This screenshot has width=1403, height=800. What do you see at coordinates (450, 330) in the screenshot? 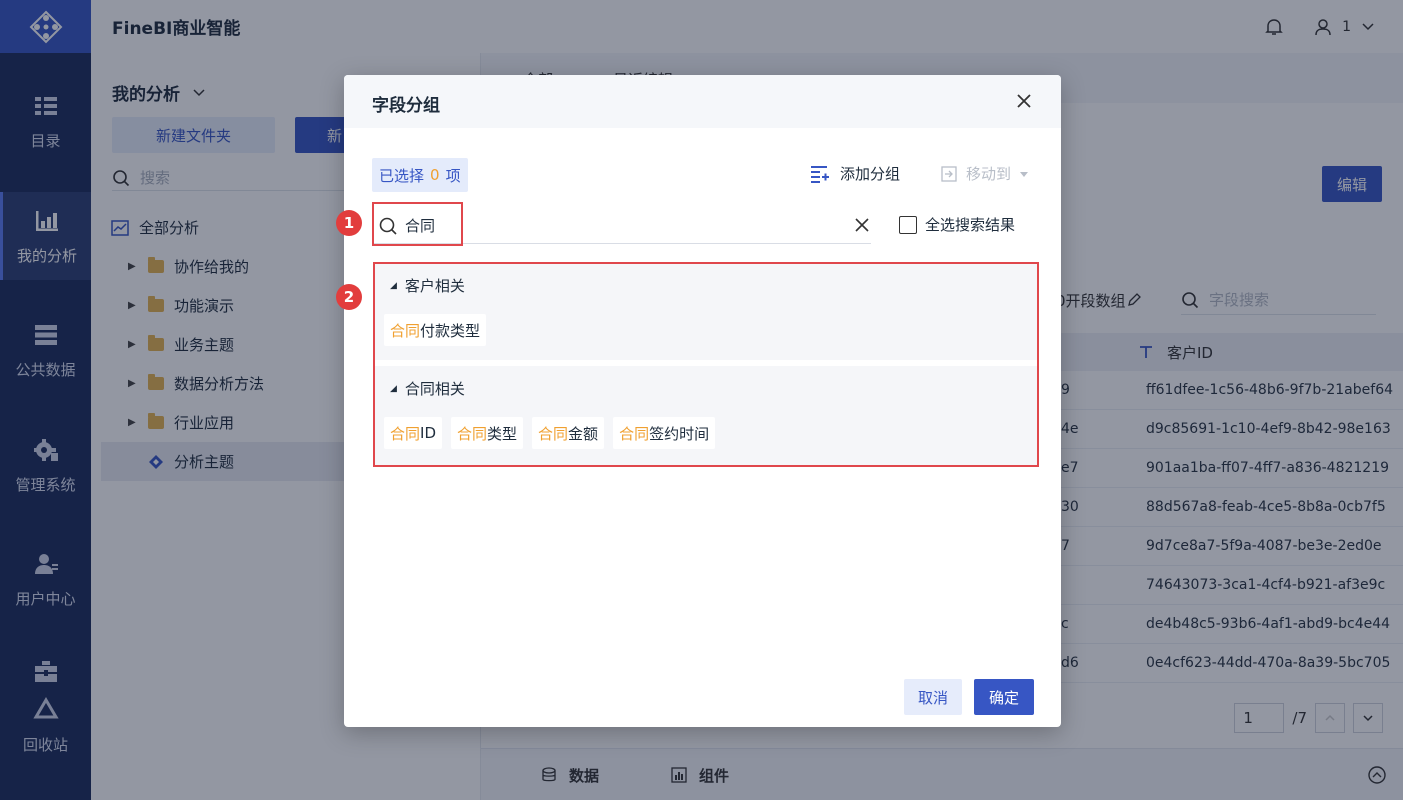
I see `field-rest: 付款类型` at bounding box center [450, 330].